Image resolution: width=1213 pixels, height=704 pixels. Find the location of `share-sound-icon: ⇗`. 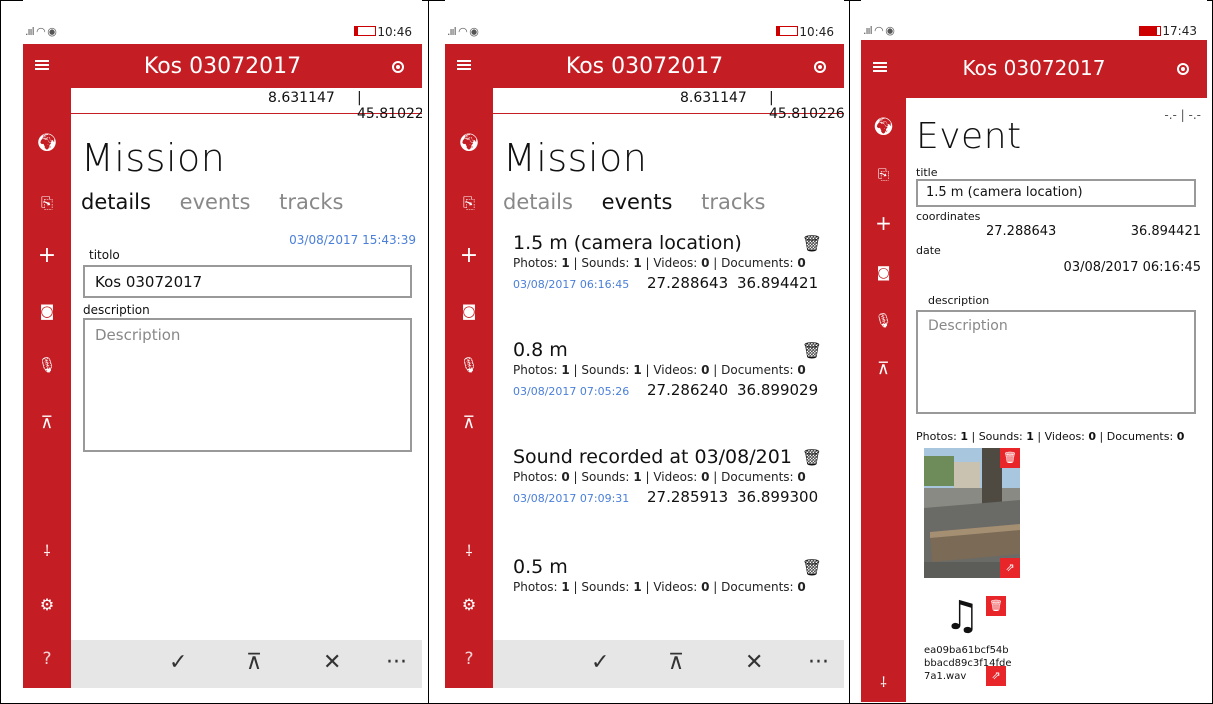

share-sound-icon: ⇗ is located at coordinates (996, 676).